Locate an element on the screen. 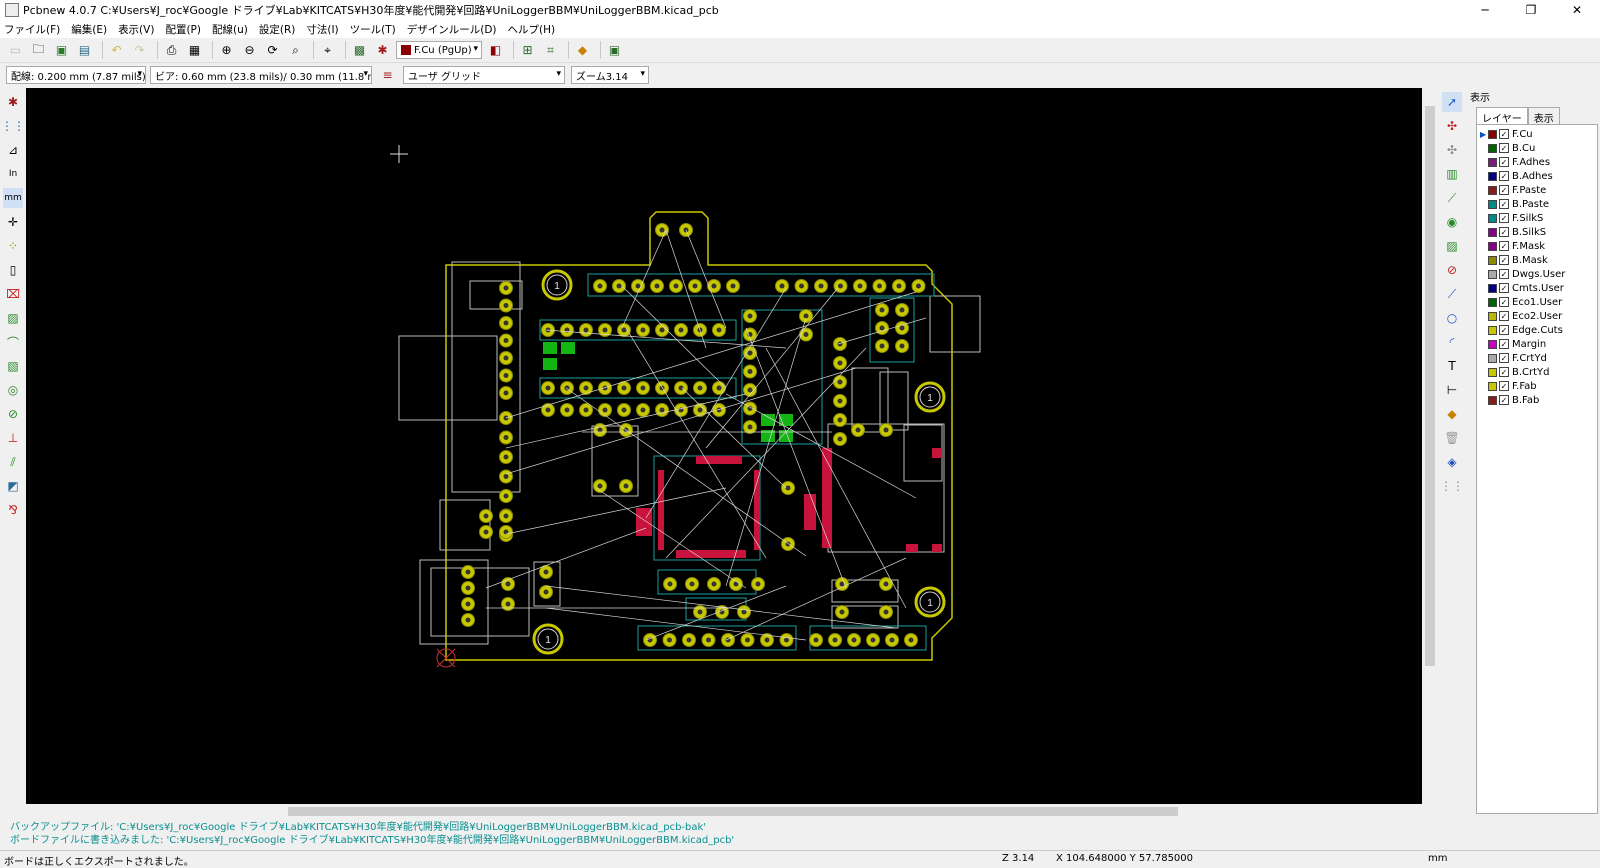 The width and height of the screenshot is (1600, 868). place-offset-icon: ◈ is located at coordinates (1452, 462).